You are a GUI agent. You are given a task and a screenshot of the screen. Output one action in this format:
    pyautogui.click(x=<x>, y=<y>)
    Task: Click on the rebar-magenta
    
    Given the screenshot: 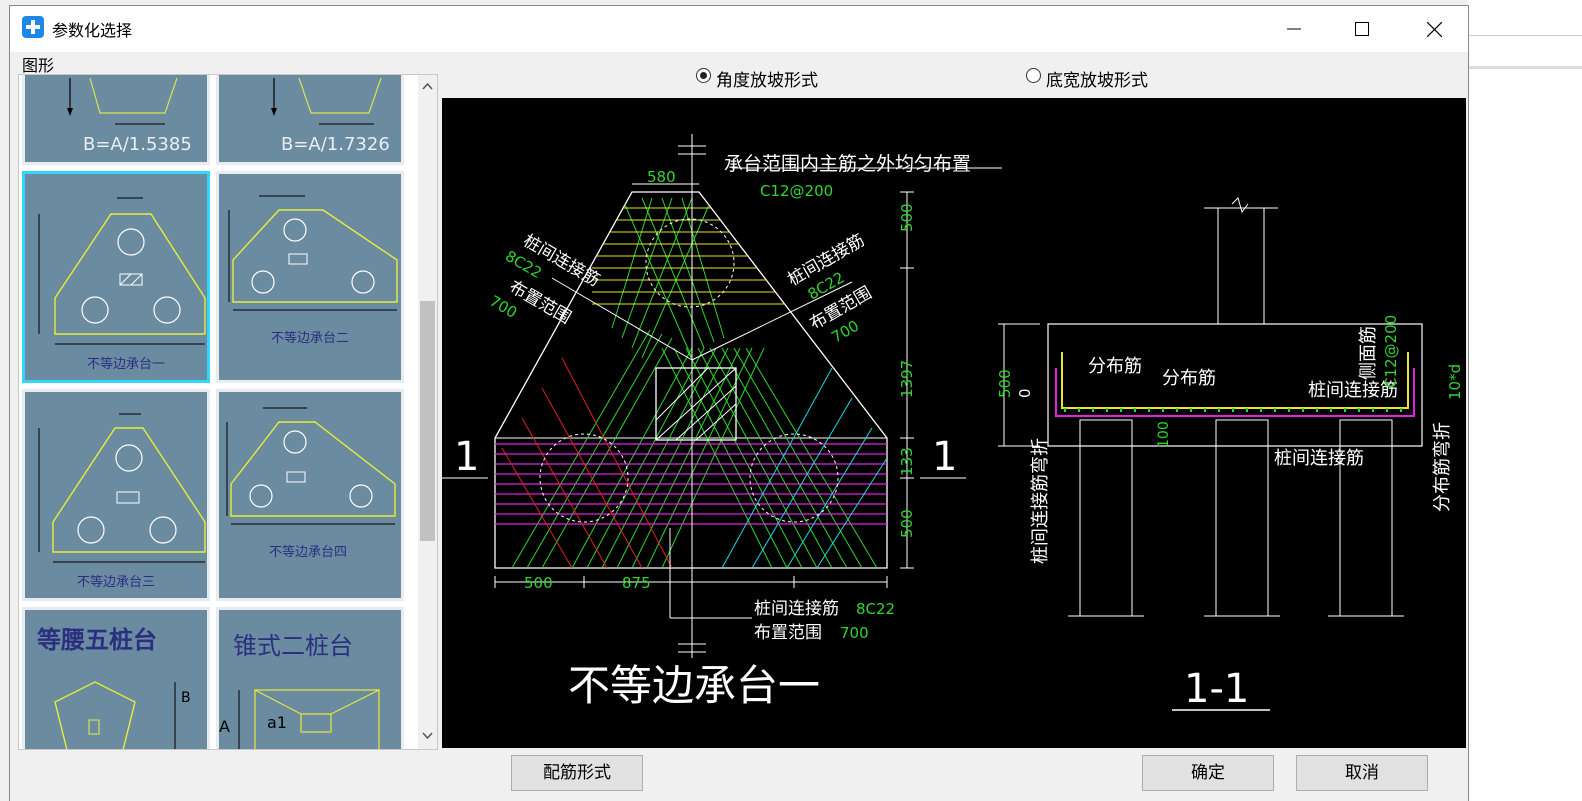 What is the action you would take?
    pyautogui.click(x=691, y=484)
    